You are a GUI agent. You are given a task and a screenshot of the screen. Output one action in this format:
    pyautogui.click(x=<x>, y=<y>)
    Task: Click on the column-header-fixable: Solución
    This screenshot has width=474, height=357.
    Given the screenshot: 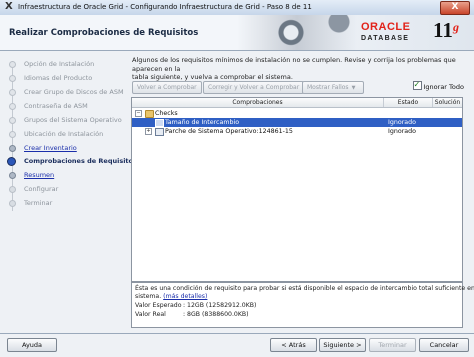 What is the action you would take?
    pyautogui.click(x=447, y=102)
    